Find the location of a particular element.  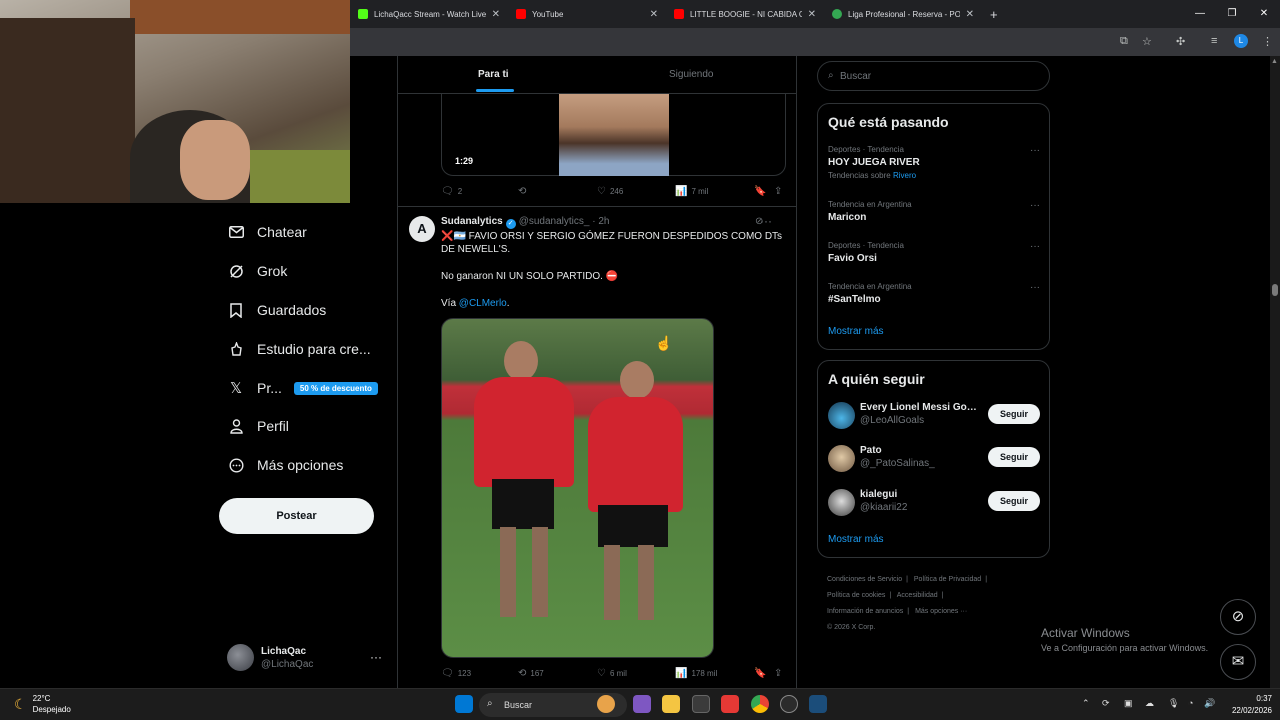

chrome-icon is located at coordinates (760, 704).